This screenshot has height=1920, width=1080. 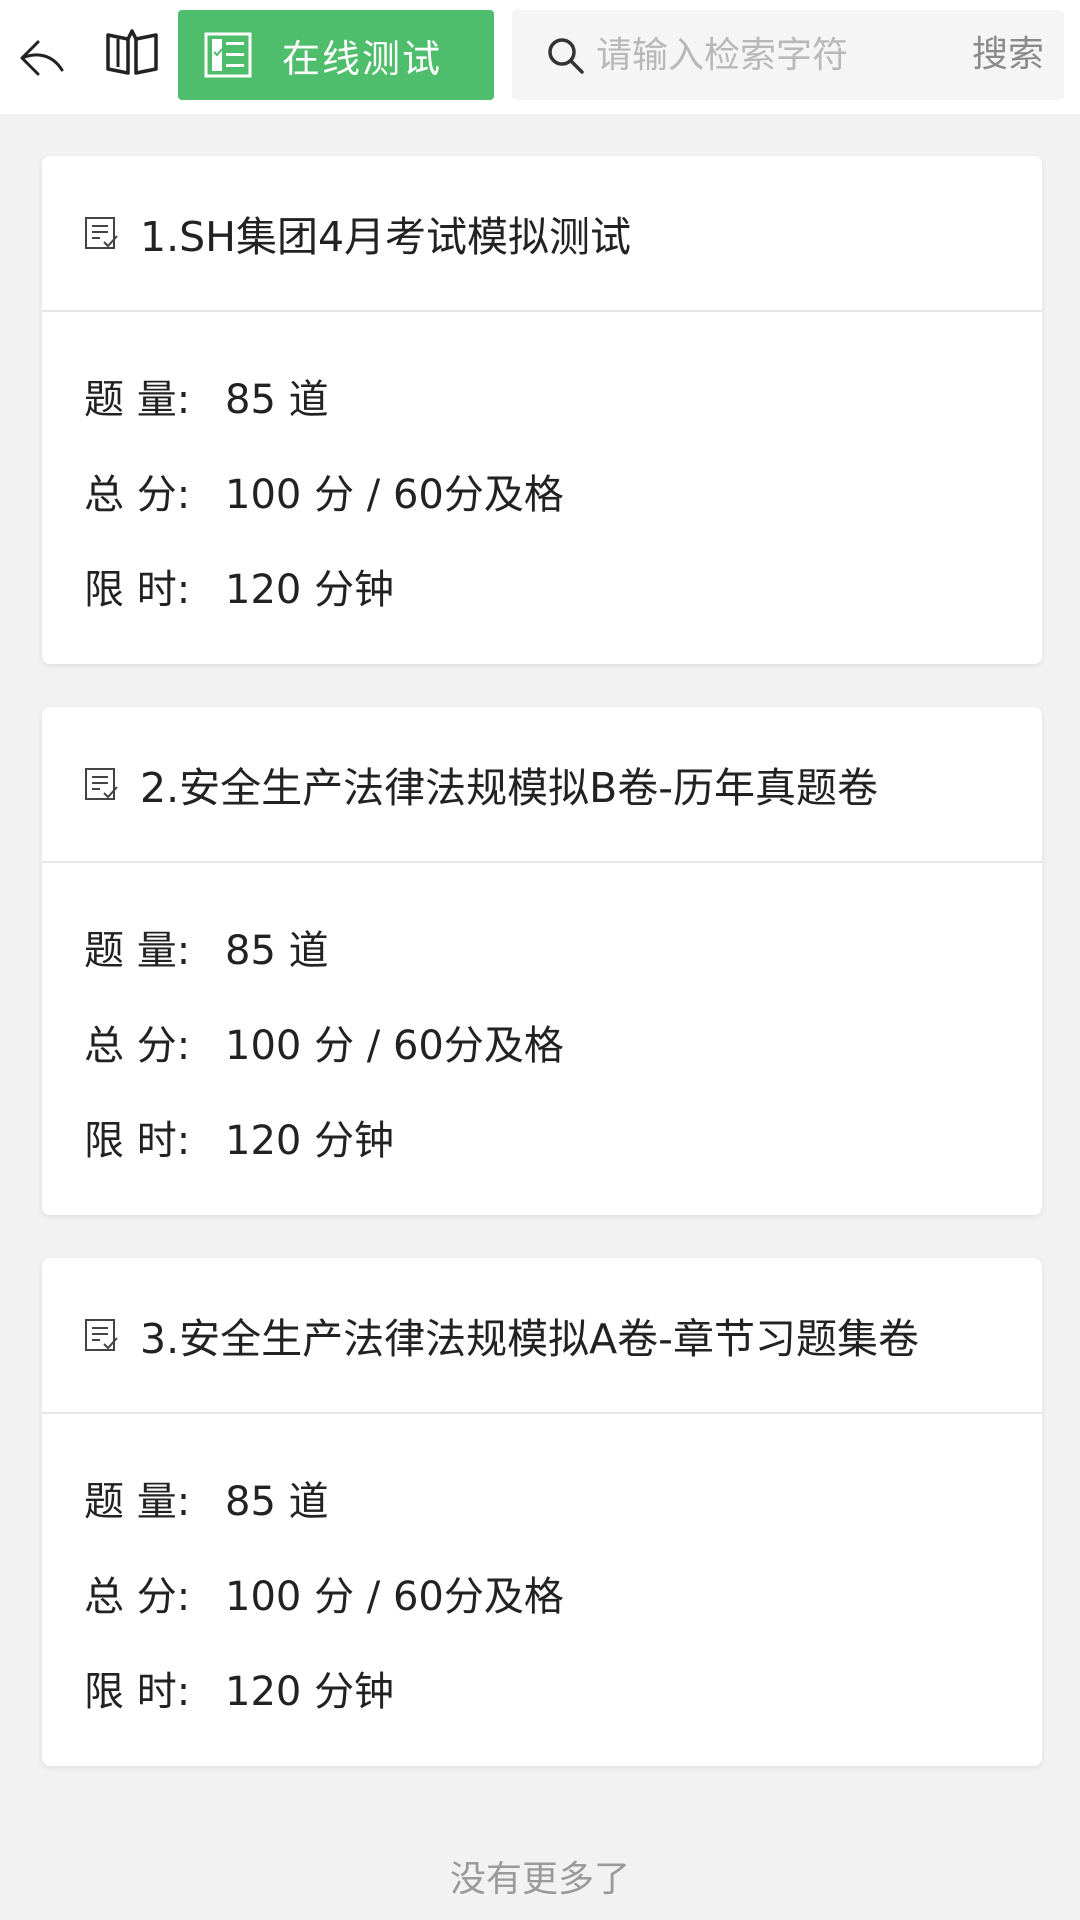 I want to click on exam-card-header: 3.安全生产法律法规模拟A卷-章节习题集卷, so click(x=542, y=1336).